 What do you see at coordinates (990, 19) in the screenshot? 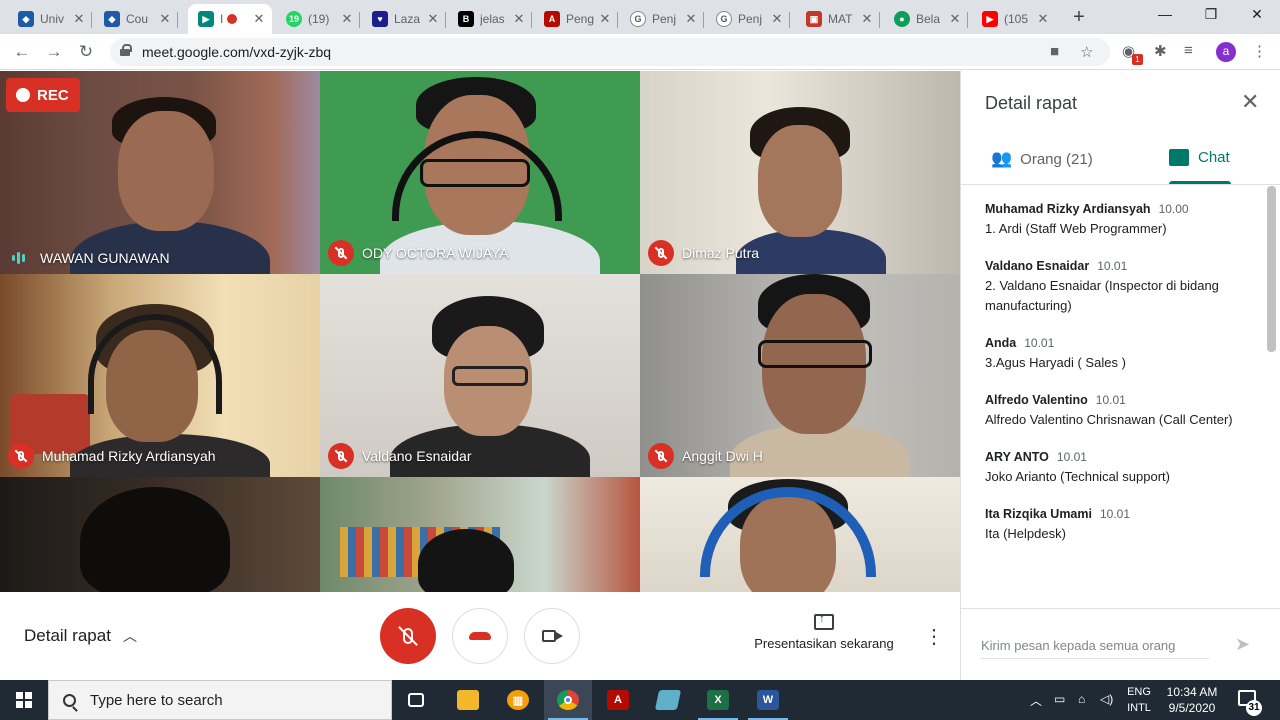
I see `youtube-icon: ▶` at bounding box center [990, 19].